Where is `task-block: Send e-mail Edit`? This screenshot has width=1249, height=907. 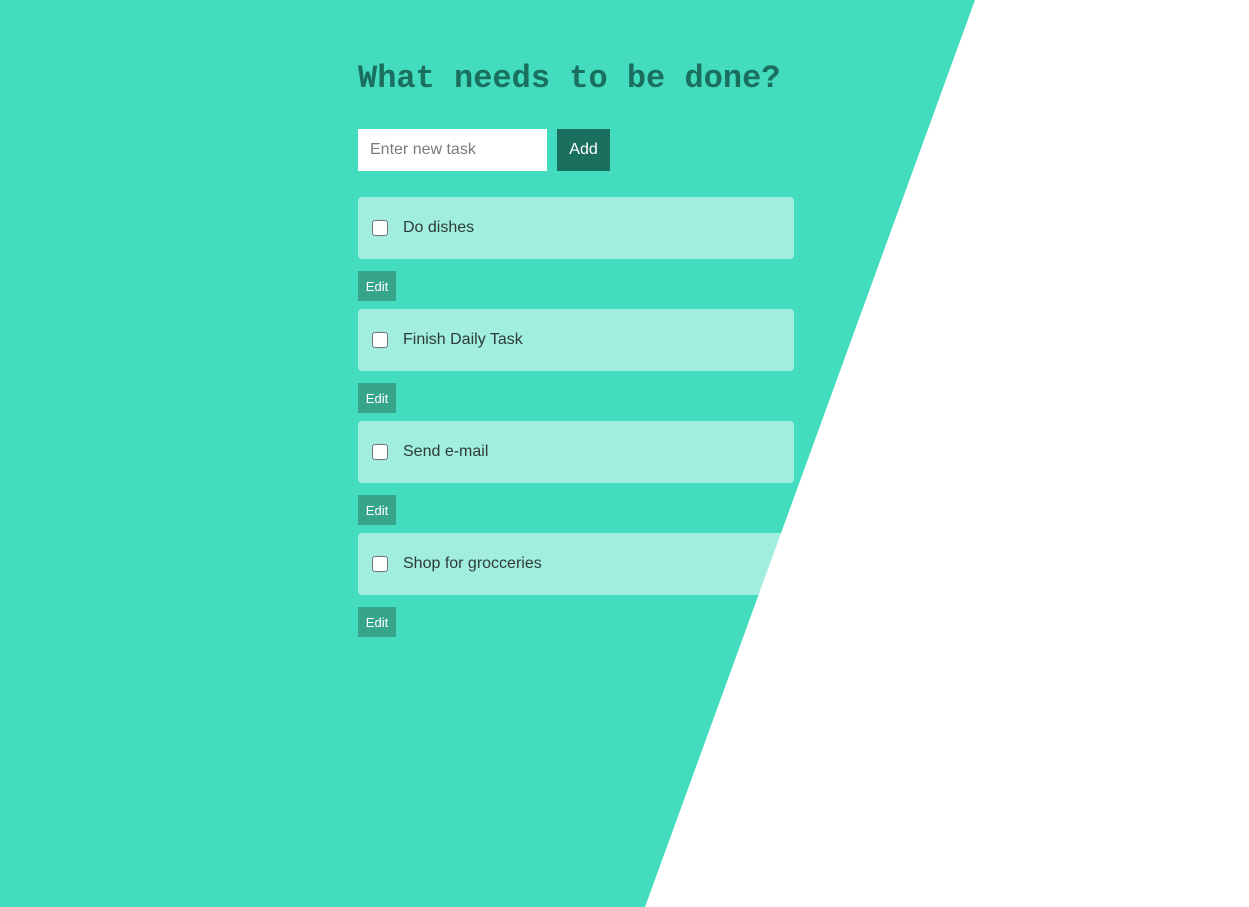 task-block: Send e-mail Edit is located at coordinates (576, 477).